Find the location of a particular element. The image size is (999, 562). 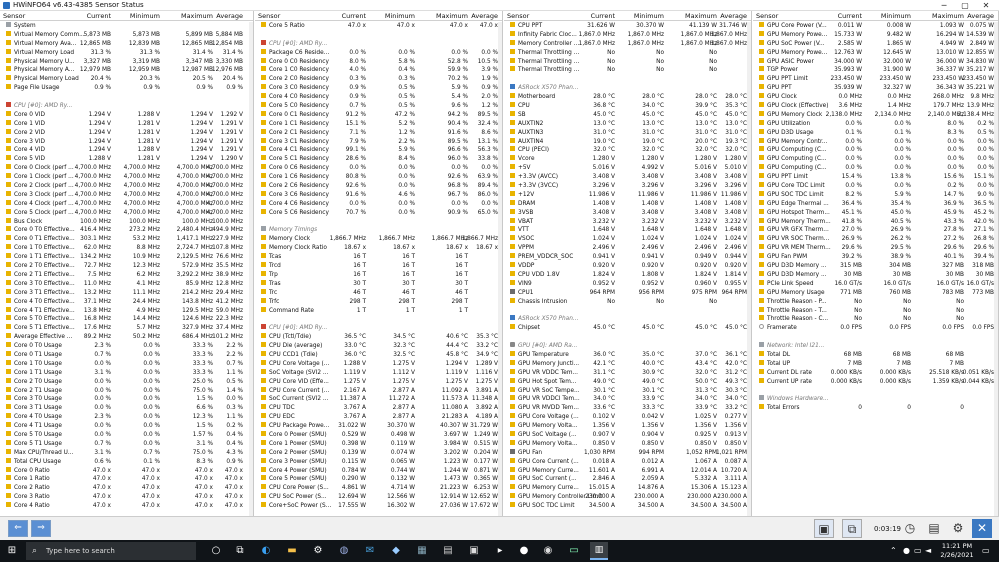

task-view-icon: ⧉ is located at coordinates (240, 551).